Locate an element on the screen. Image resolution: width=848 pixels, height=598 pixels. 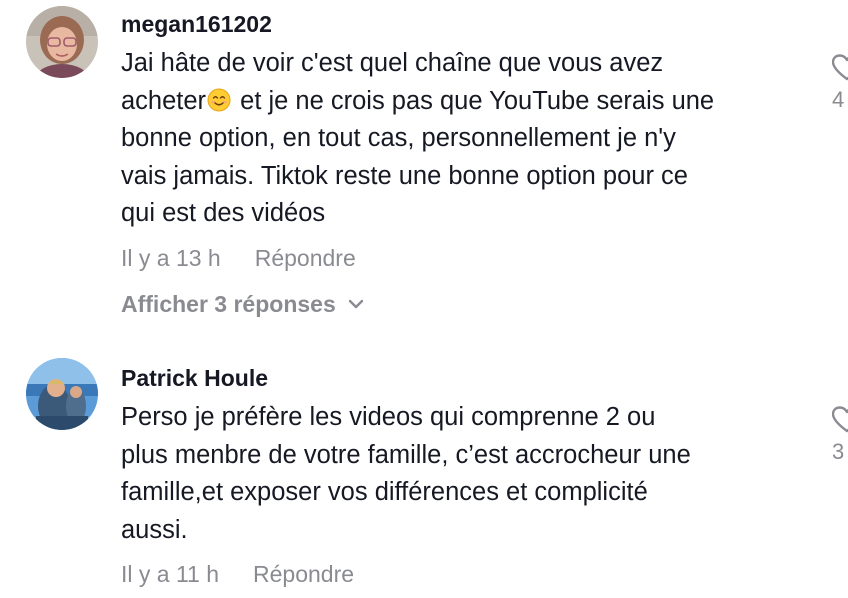
comment-timestamp: Il y a 13 h is located at coordinates (171, 257).